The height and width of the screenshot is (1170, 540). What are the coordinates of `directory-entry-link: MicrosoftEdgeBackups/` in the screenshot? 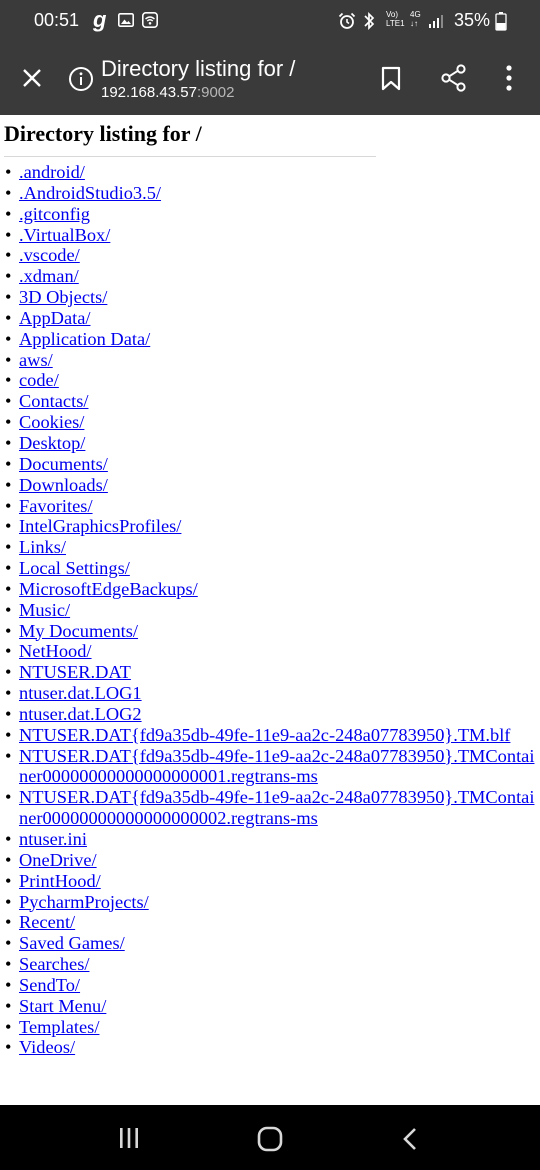 It's located at (108, 589).